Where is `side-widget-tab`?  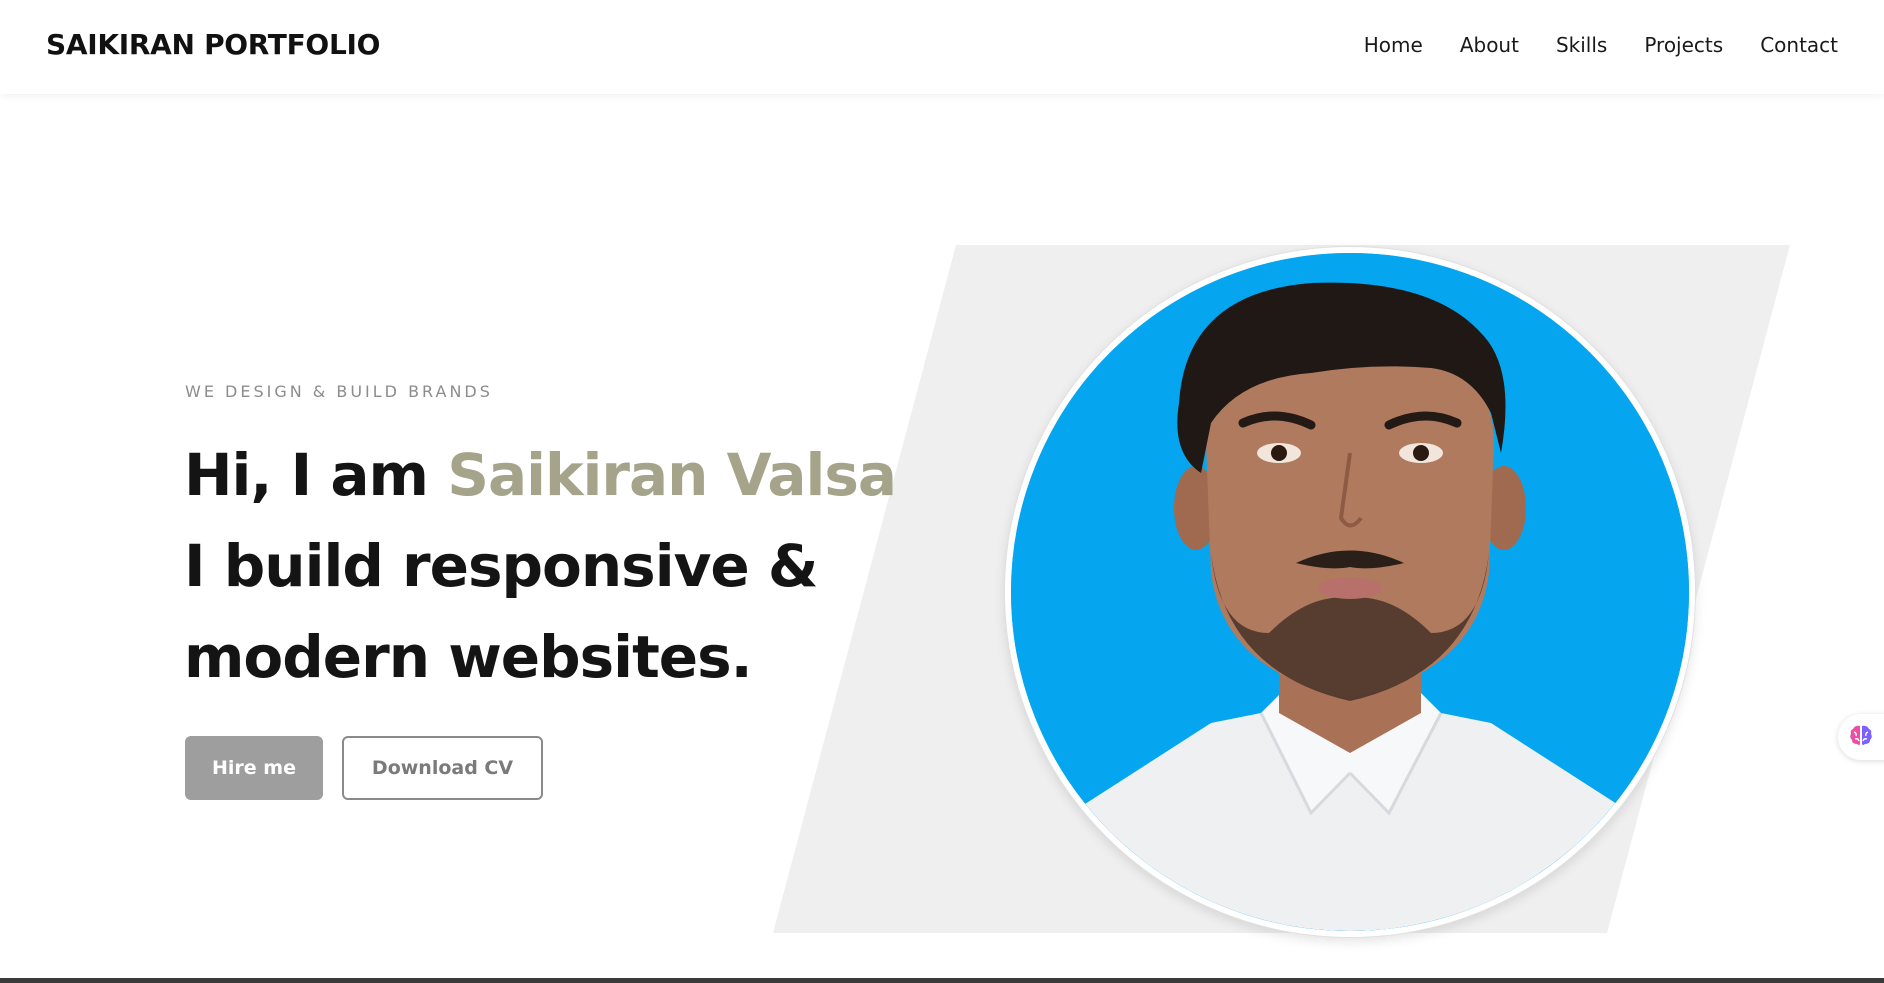
side-widget-tab is located at coordinates (1861, 737).